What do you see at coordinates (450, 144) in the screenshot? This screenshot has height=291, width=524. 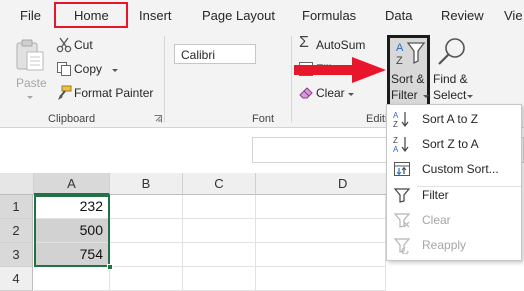 I see `menu-item-label: Sort Z to A` at bounding box center [450, 144].